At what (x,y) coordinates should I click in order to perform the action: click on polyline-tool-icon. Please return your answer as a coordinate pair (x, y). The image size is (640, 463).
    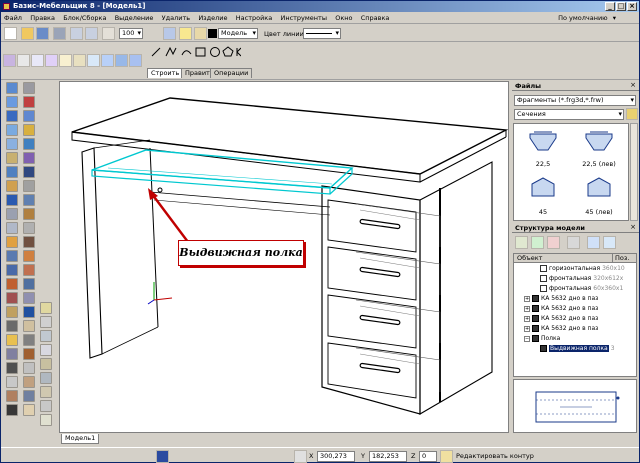
    Looking at the image, I should click on (171, 51).